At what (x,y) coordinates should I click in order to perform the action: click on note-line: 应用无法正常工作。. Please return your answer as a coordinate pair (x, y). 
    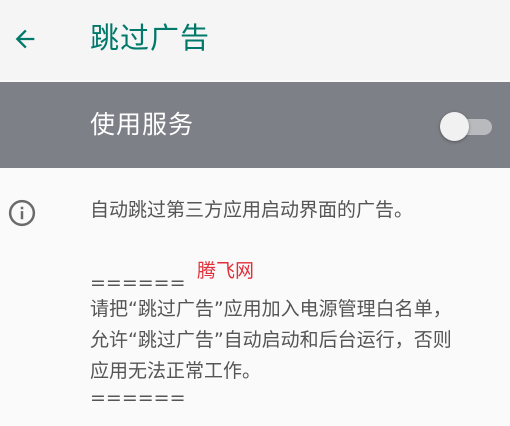
    Looking at the image, I should click on (176, 371).